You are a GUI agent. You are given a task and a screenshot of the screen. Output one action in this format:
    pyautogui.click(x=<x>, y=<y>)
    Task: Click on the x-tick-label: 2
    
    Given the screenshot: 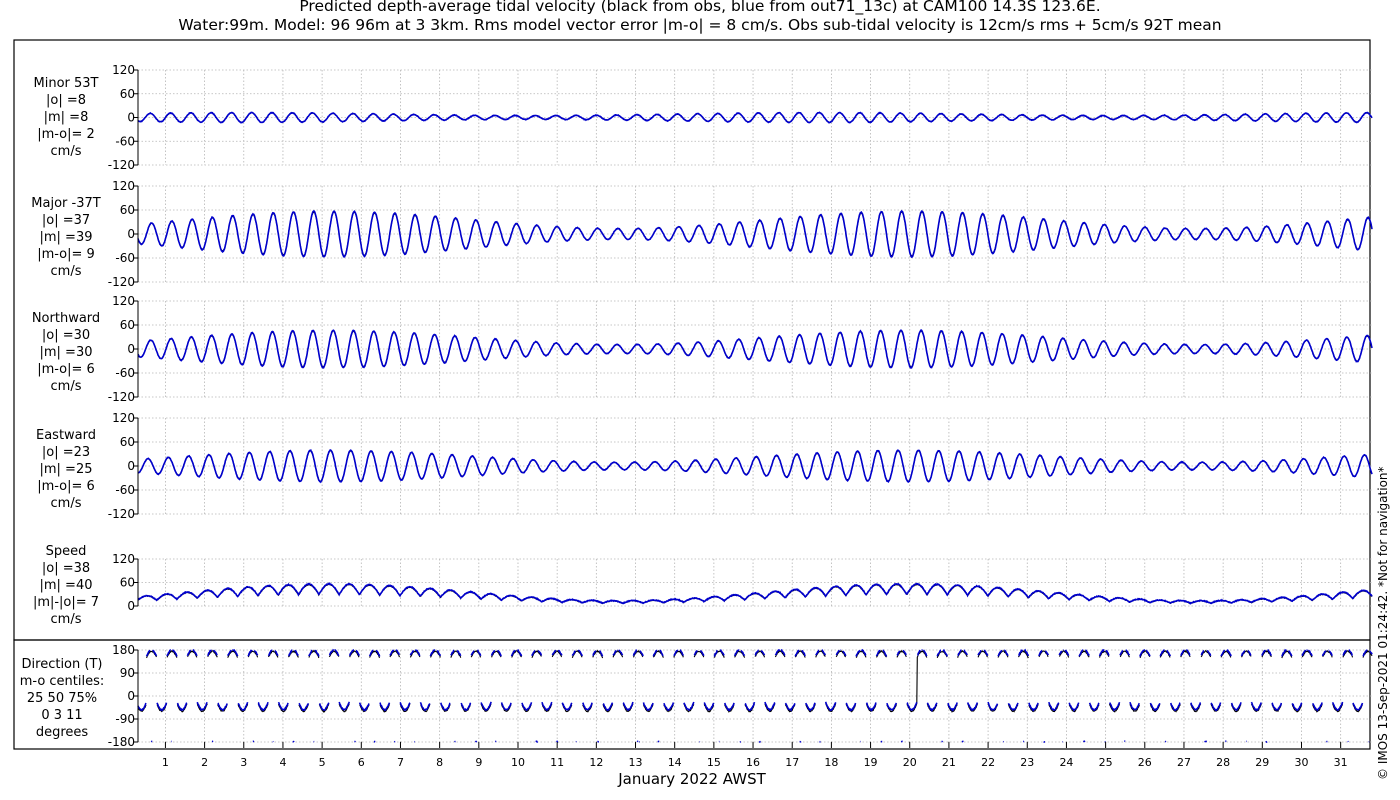 What is the action you would take?
    pyautogui.click(x=204, y=762)
    